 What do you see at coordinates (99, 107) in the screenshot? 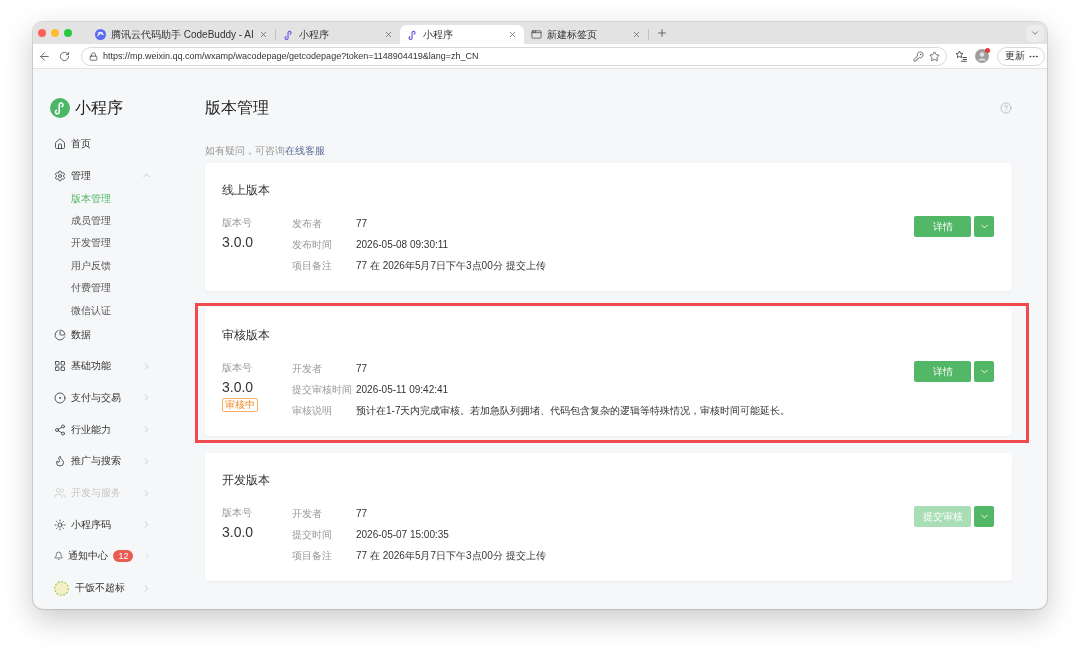
I see `app-name: 小程序` at bounding box center [99, 107].